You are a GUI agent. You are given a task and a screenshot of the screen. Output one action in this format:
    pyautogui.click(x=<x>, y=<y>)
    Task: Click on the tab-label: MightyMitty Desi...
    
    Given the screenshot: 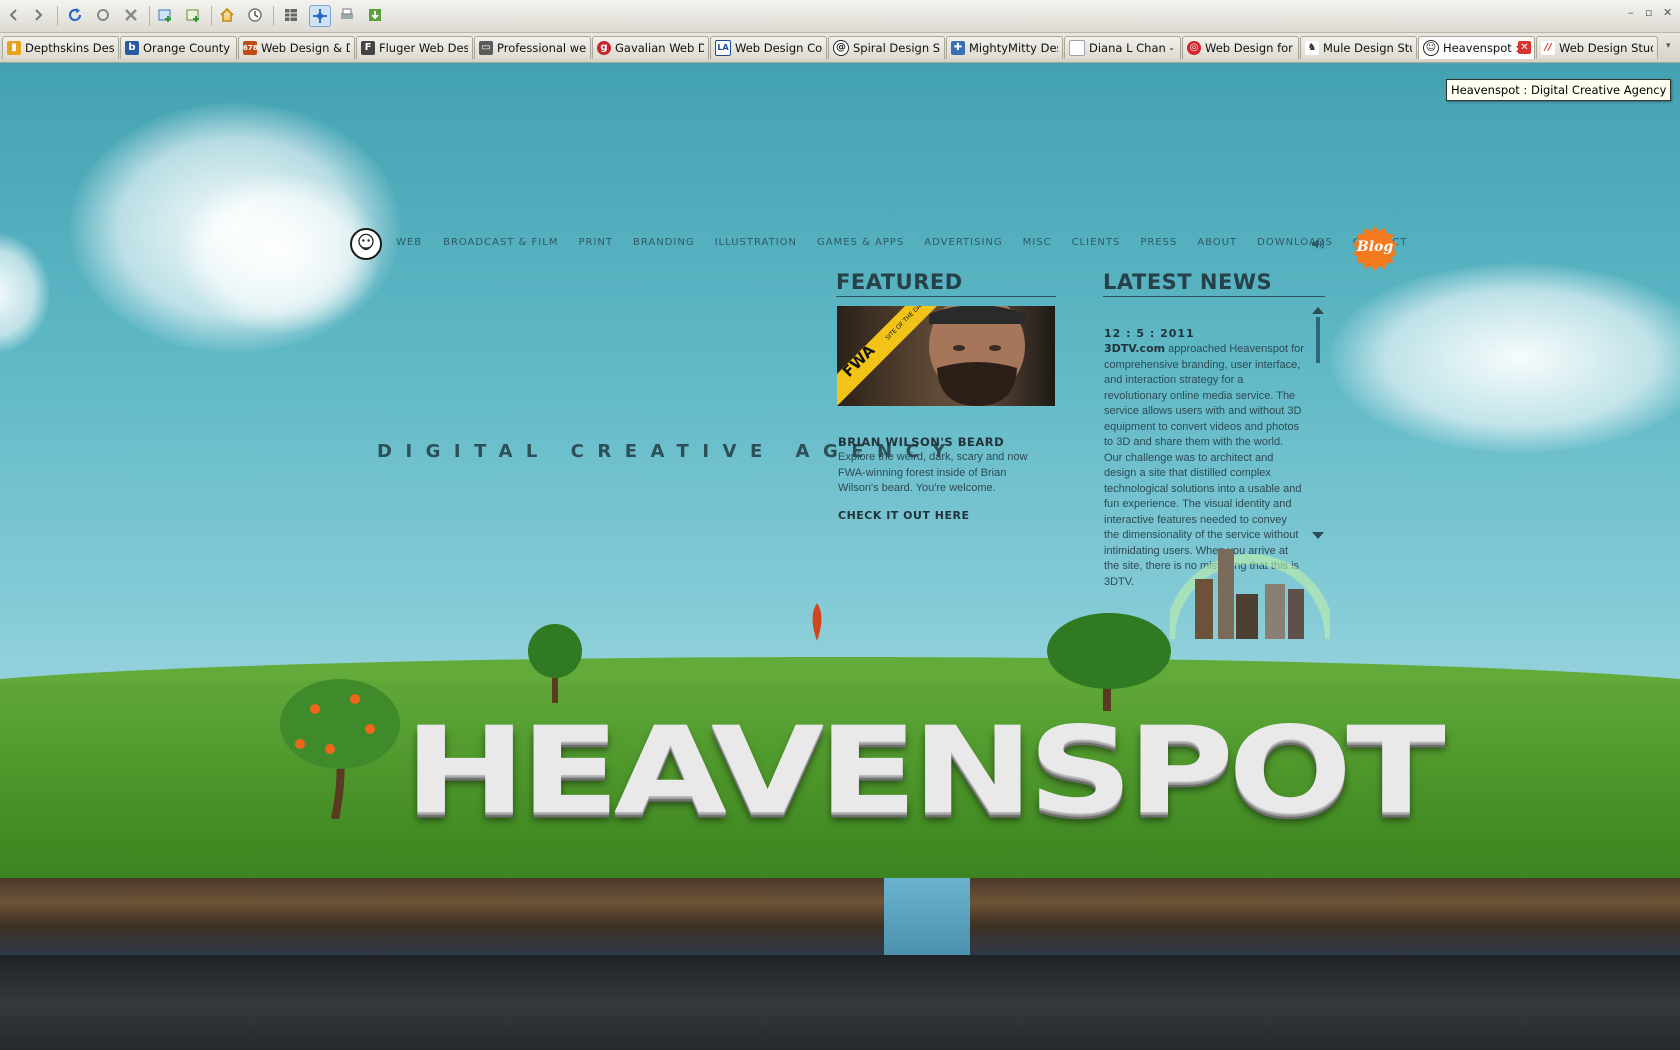 What is the action you would take?
    pyautogui.click(x=1013, y=48)
    